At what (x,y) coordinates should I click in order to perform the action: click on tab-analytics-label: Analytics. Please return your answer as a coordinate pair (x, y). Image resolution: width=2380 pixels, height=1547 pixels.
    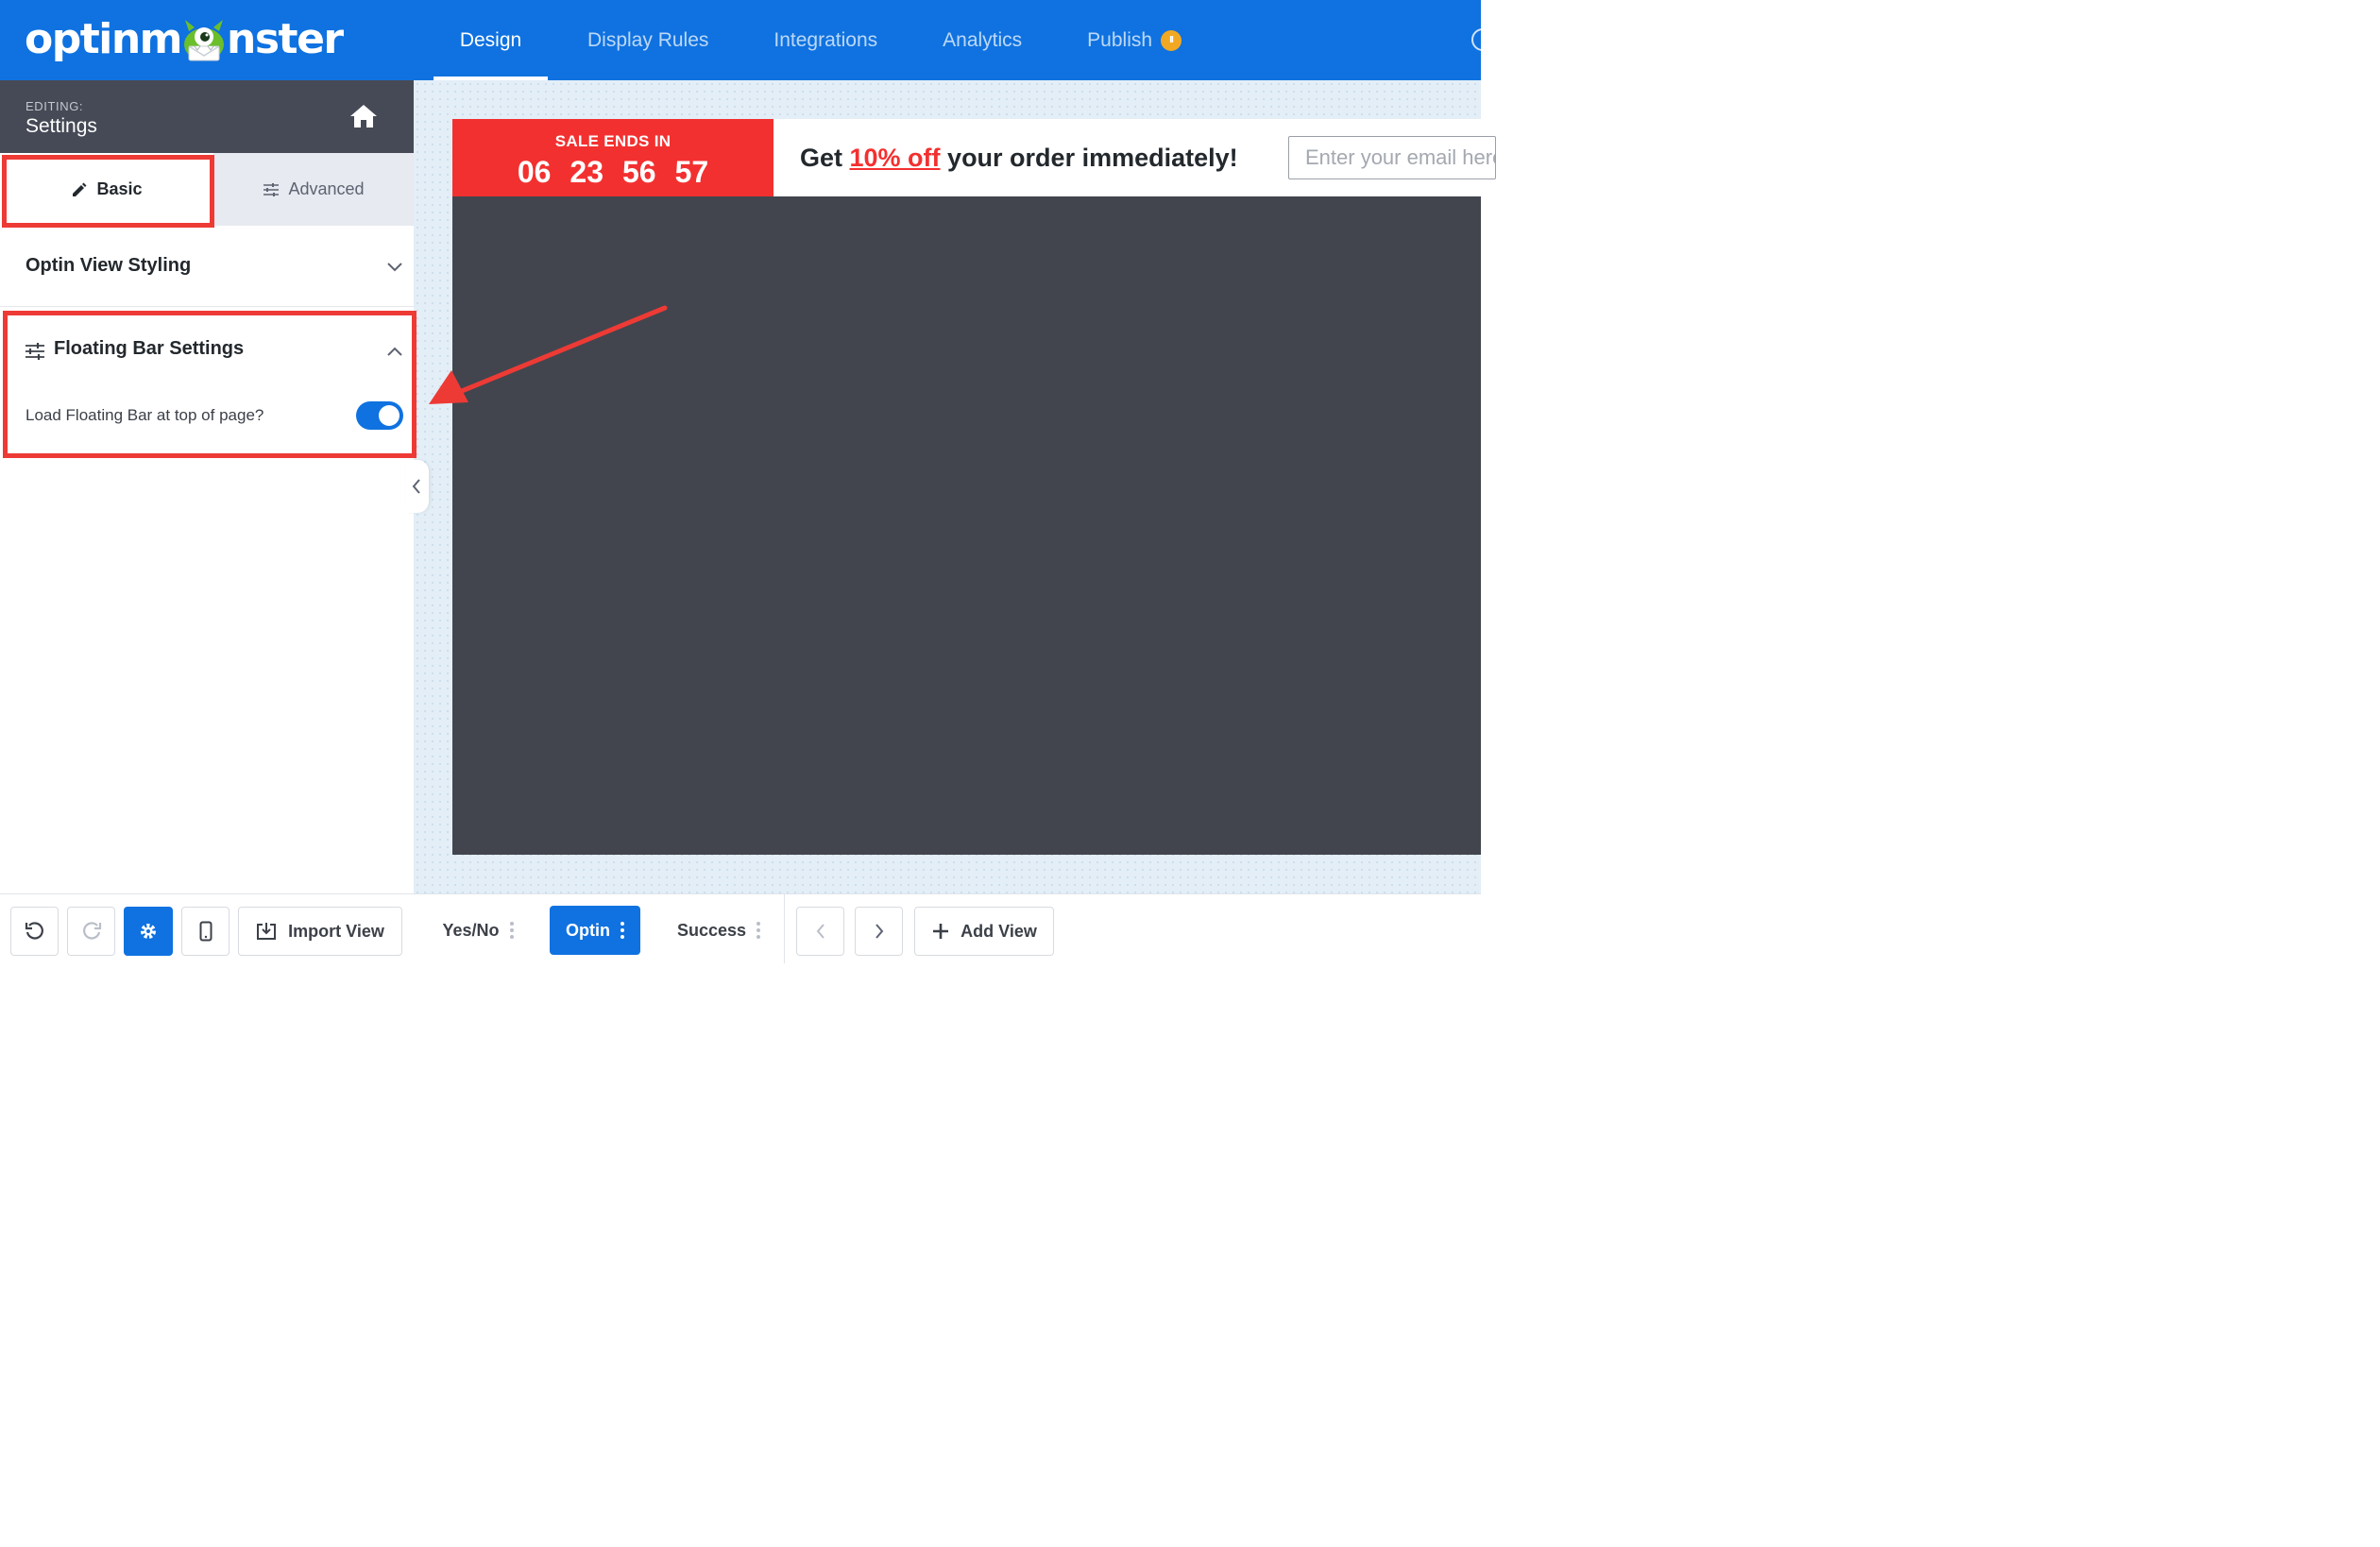
    Looking at the image, I should click on (983, 39).